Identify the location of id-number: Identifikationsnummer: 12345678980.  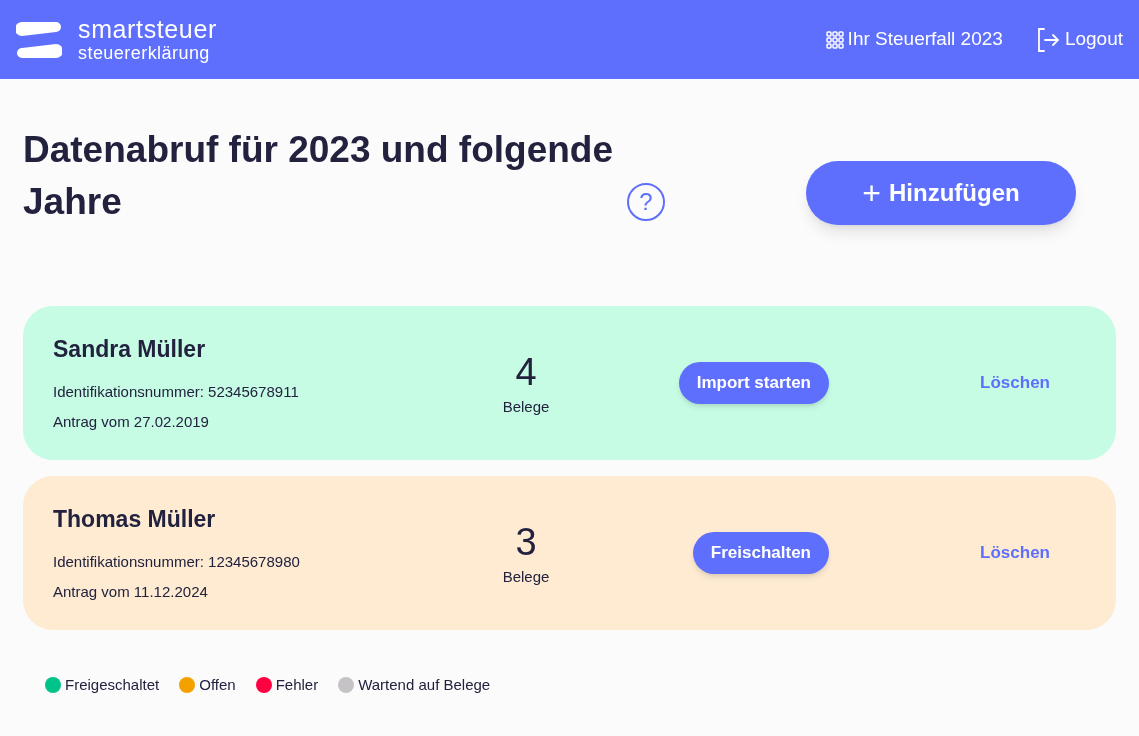
(177, 561).